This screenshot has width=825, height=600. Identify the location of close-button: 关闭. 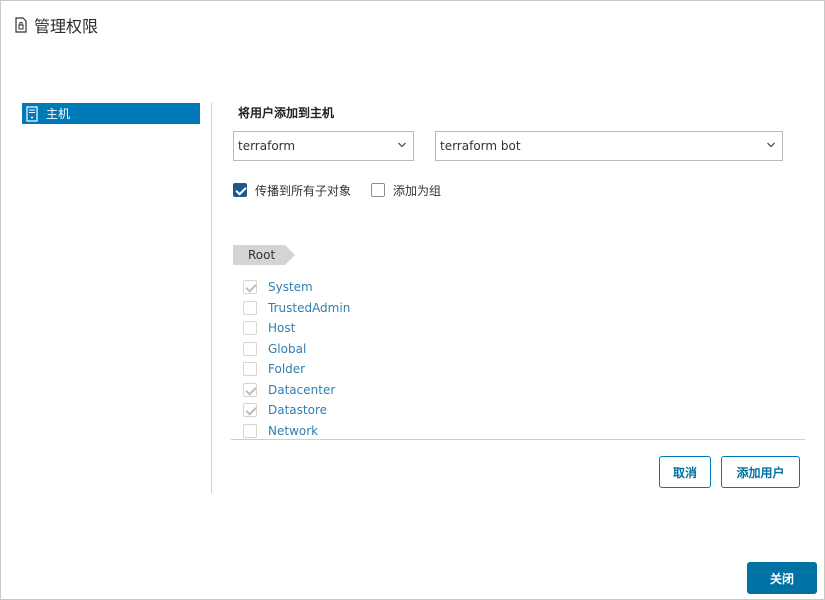
(782, 578).